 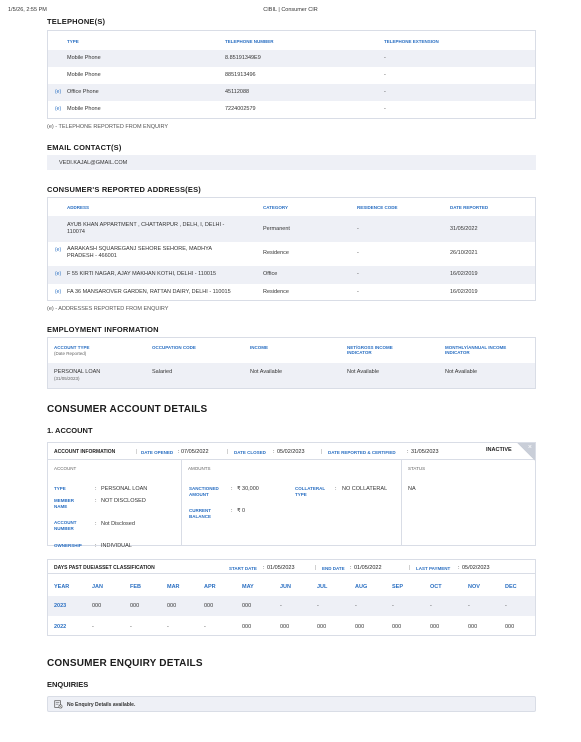 I want to click on date-closed-label: DATE CLOSED, so click(x=250, y=452).